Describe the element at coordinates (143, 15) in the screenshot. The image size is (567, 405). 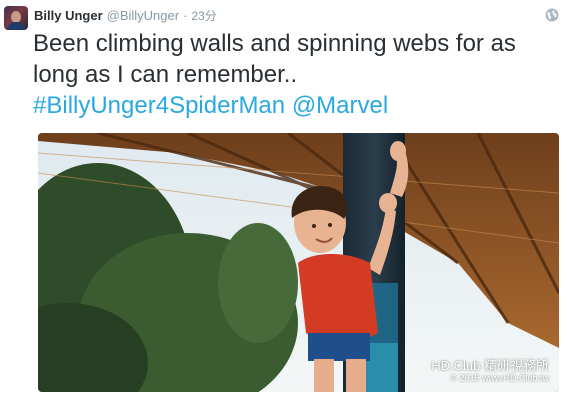
I see `author-handle: @BillyUnger` at that location.